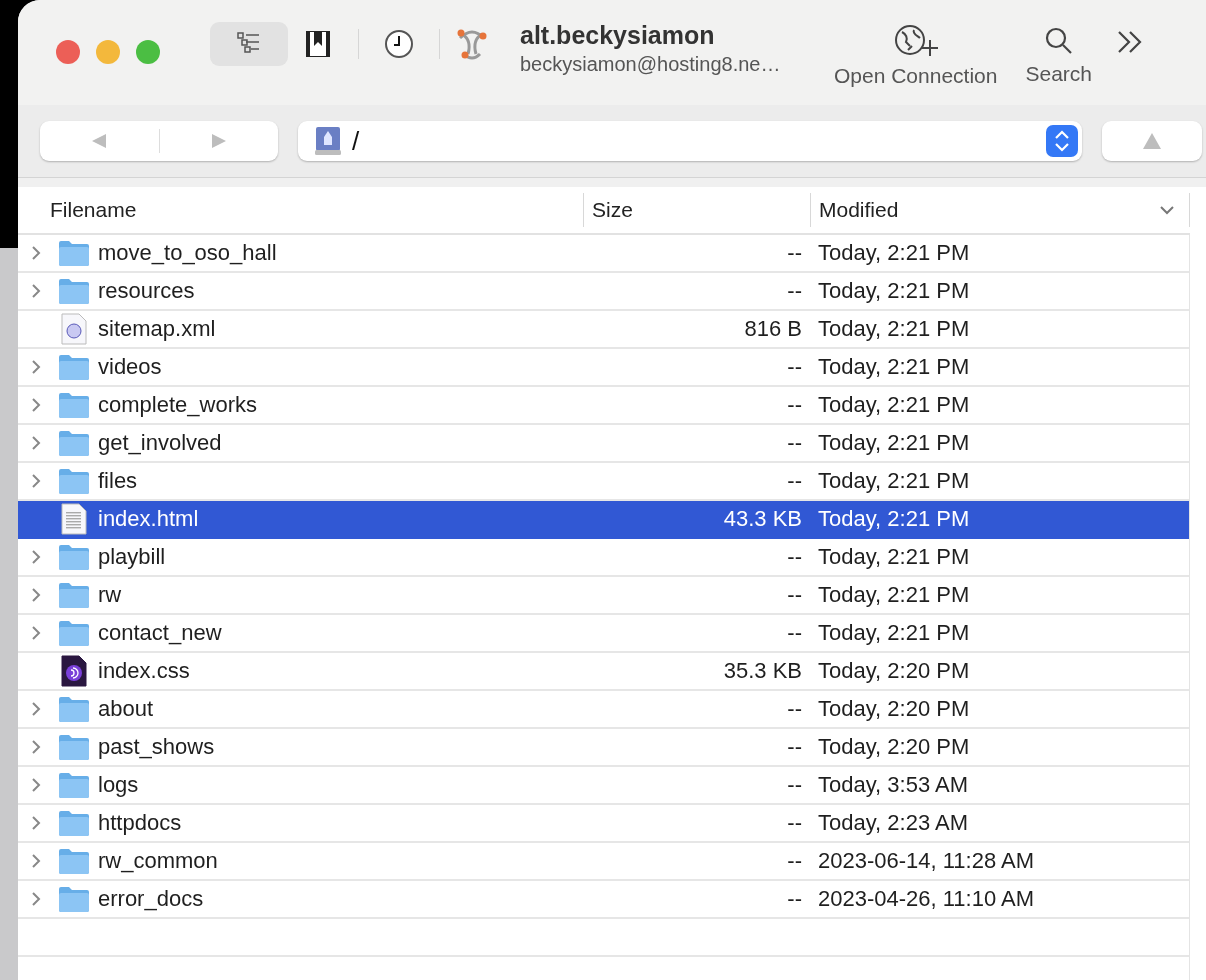 Image resolution: width=1206 pixels, height=980 pixels. Describe the element at coordinates (99, 141) in the screenshot. I see `left-arrow-icon` at that location.